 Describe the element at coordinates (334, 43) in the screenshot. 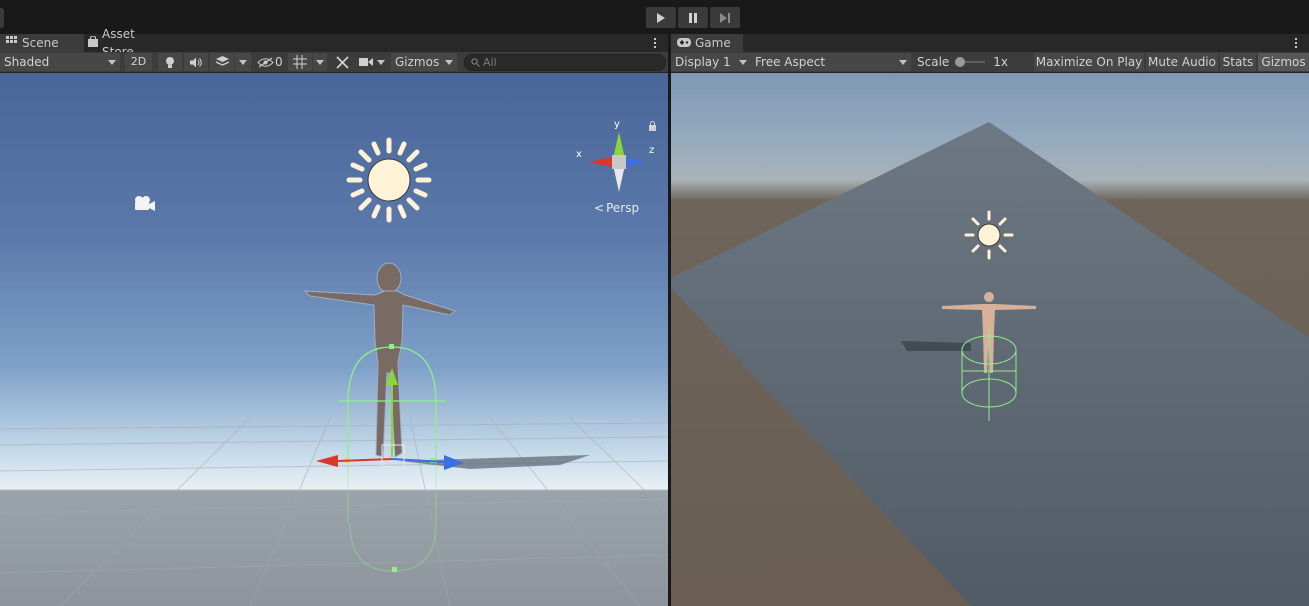

I see `scene-tabbar: Scene Asset Store` at that location.